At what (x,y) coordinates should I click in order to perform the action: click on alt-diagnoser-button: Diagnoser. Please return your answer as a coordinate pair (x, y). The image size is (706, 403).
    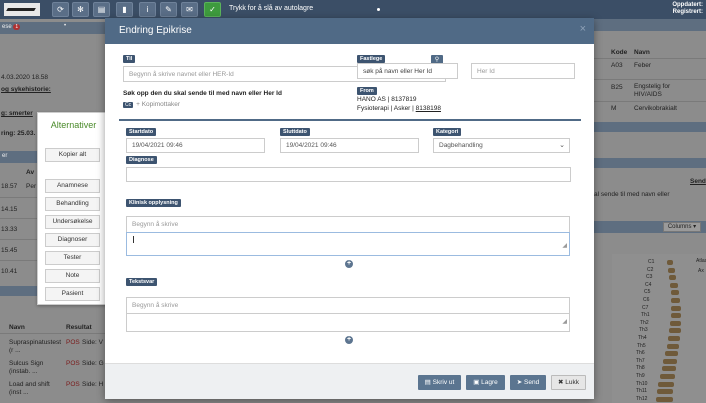
    Looking at the image, I should click on (72, 240).